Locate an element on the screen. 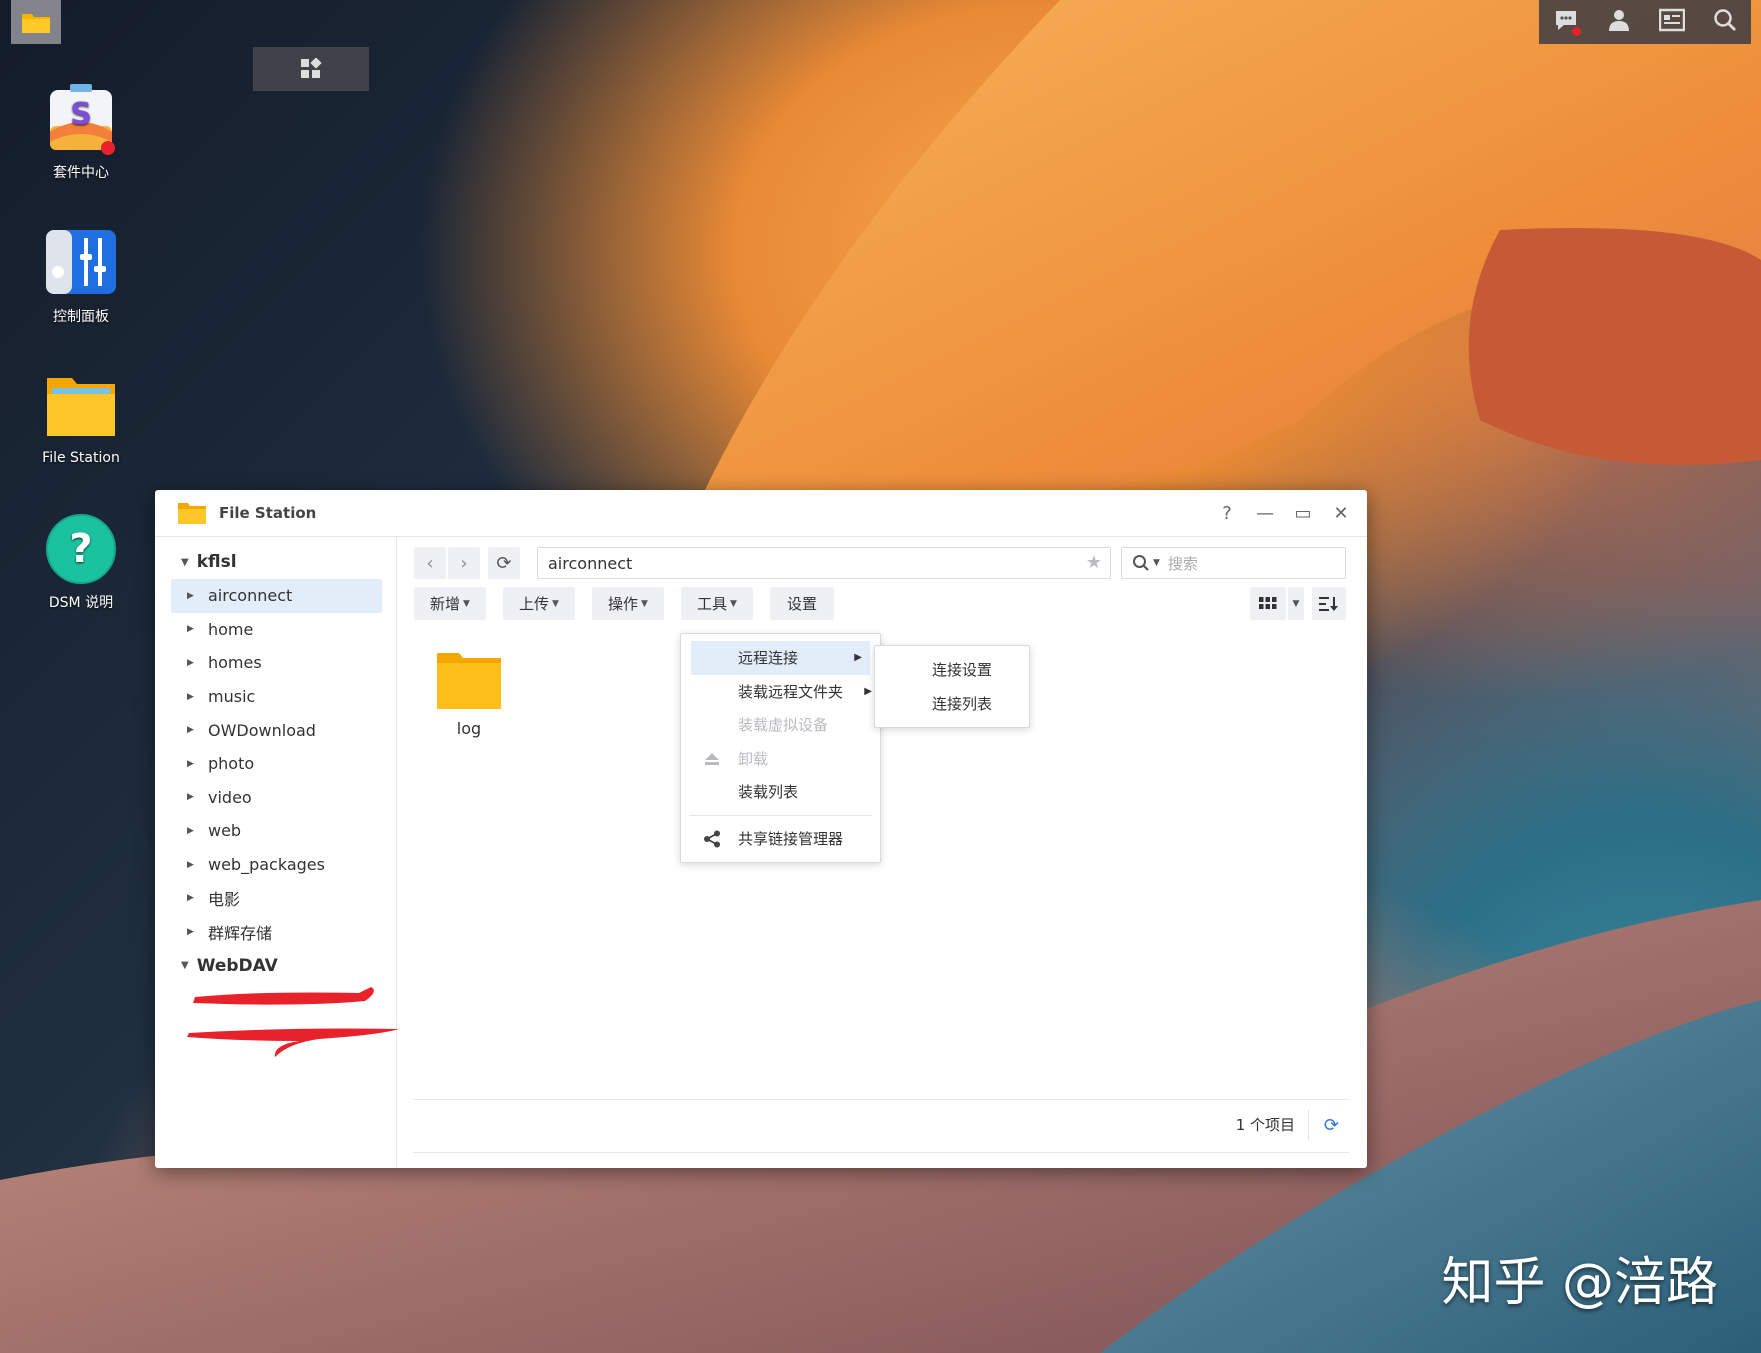 The width and height of the screenshot is (1761, 1353). package-center-icon: S is located at coordinates (82, 119).